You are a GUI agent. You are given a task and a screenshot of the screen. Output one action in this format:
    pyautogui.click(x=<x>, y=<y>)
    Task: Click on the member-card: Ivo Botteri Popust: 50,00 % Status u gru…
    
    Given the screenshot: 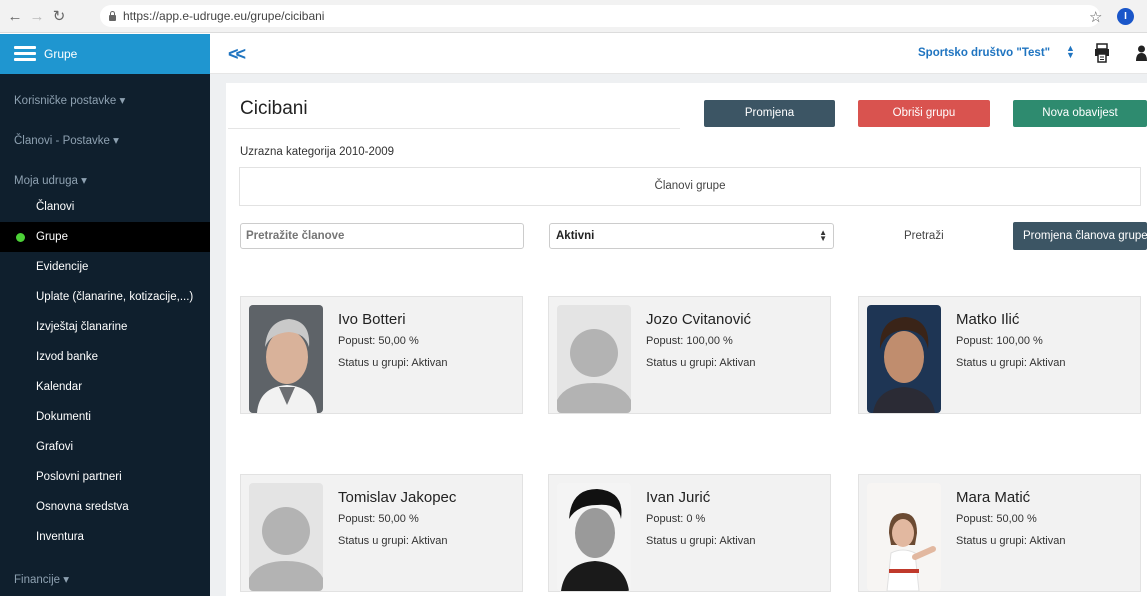 What is the action you would take?
    pyautogui.click(x=381, y=355)
    